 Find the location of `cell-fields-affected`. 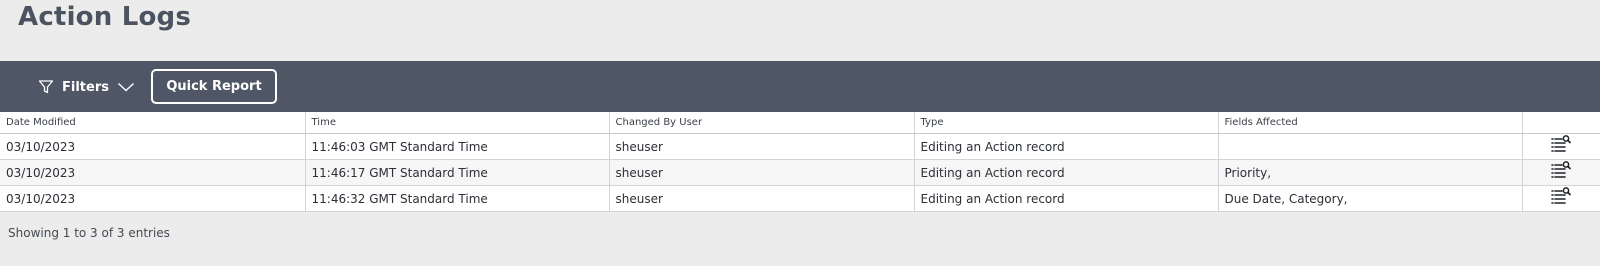

cell-fields-affected is located at coordinates (1370, 146).